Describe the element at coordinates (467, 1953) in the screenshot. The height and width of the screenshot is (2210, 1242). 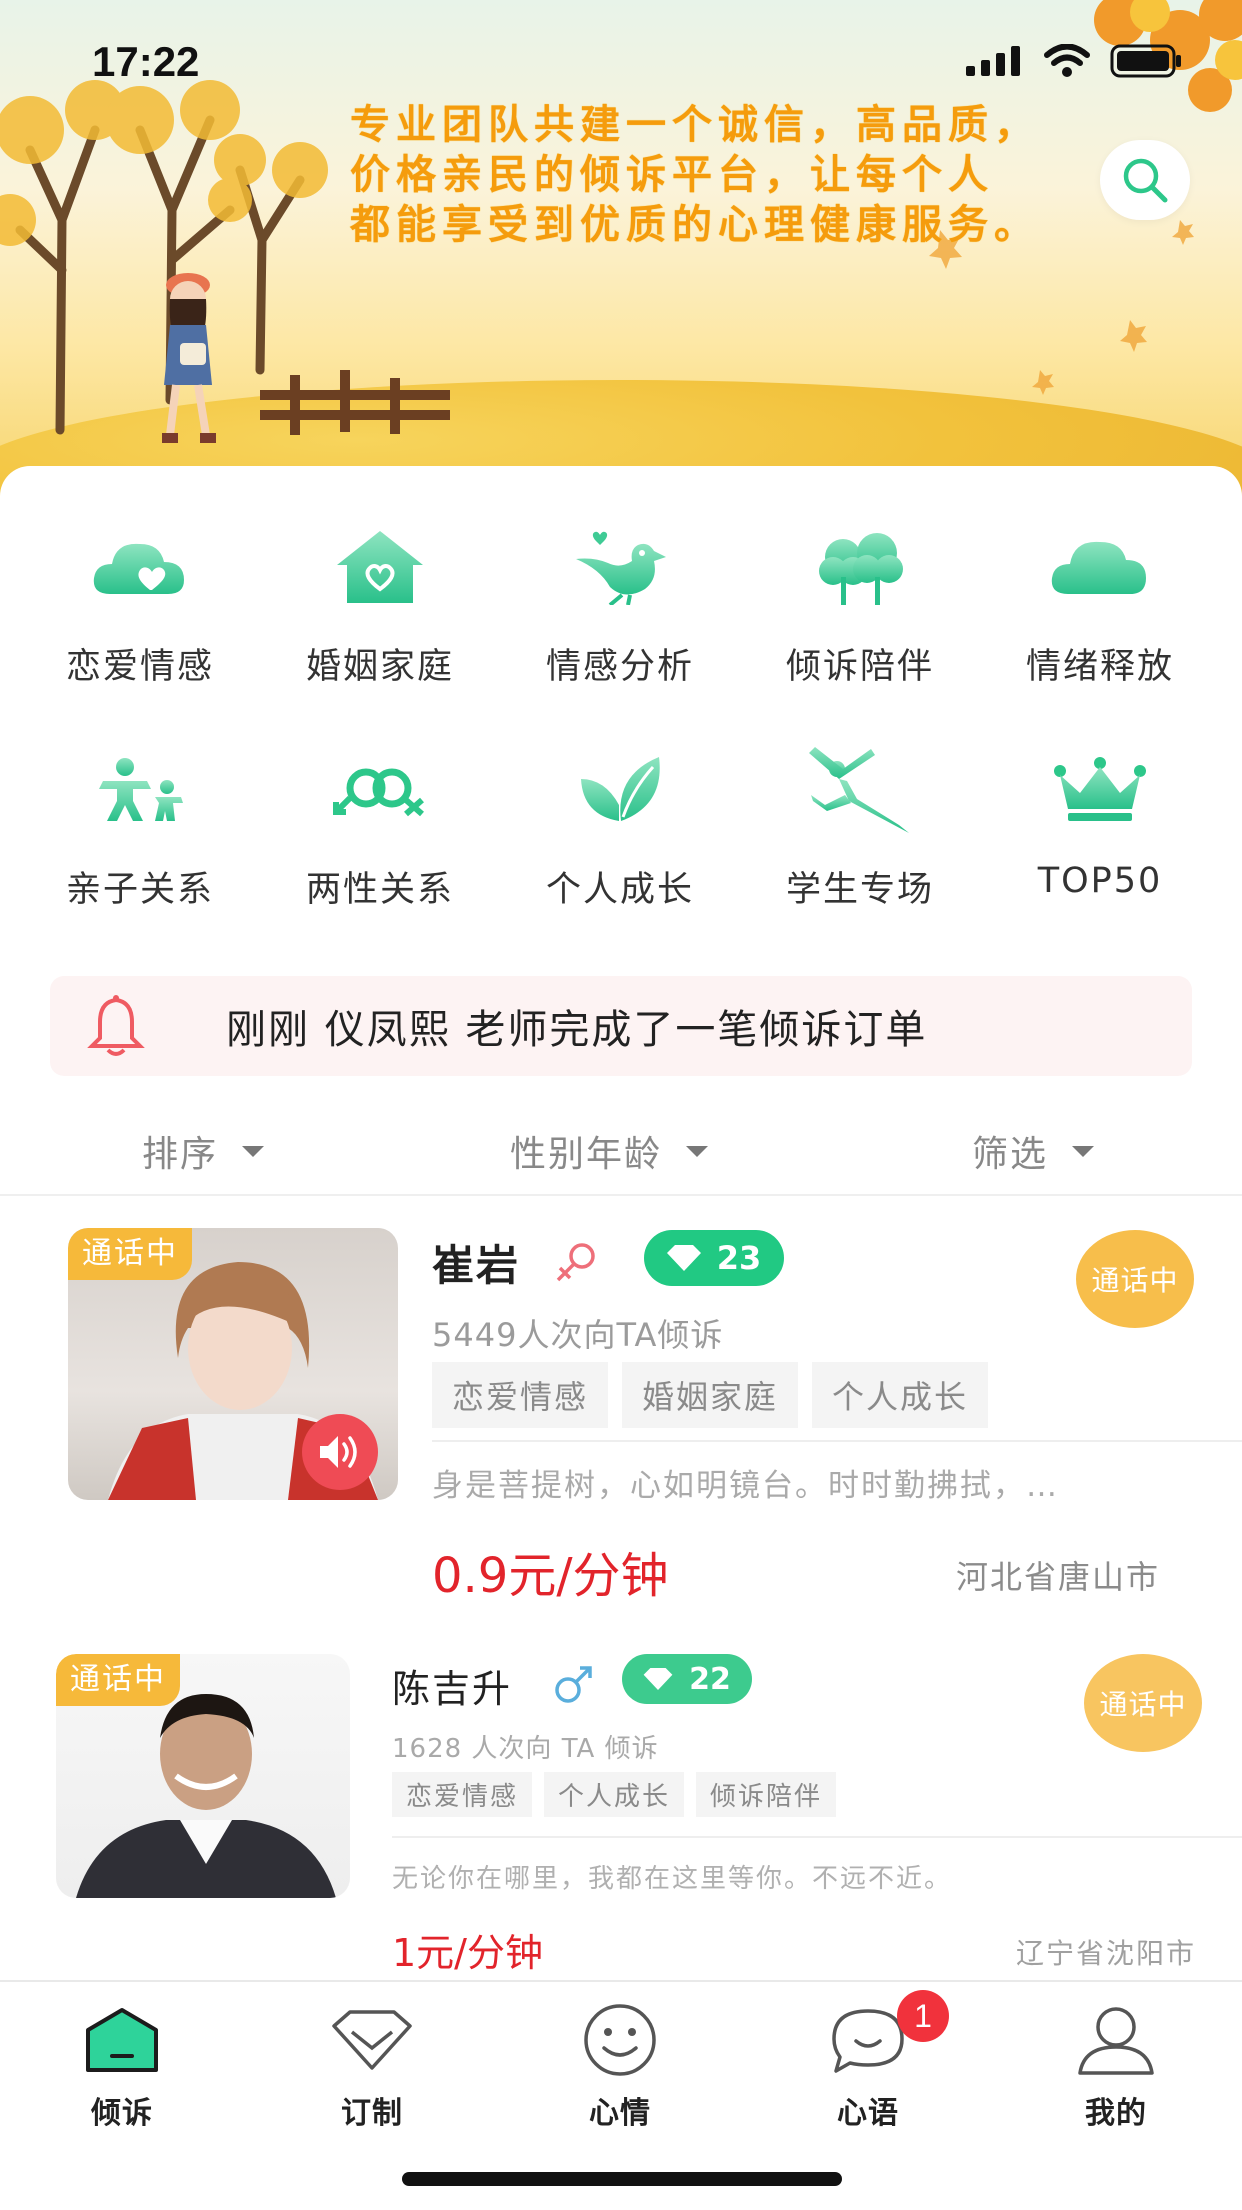
I see `listener-price: 1元/分钟` at that location.